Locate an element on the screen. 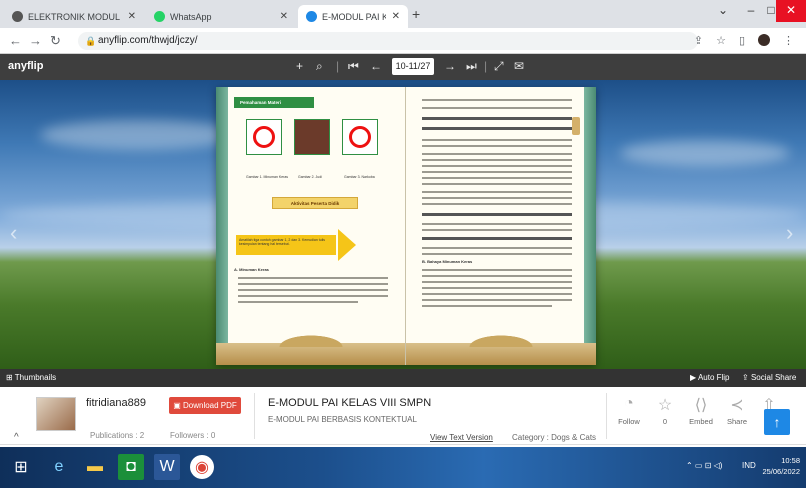  word-icon: W is located at coordinates (167, 467).